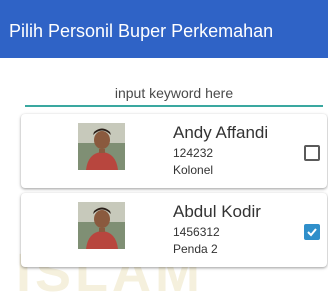 This screenshot has height=298, width=328. Describe the element at coordinates (221, 132) in the screenshot. I see `personnel-name: Andy Affandi` at that location.